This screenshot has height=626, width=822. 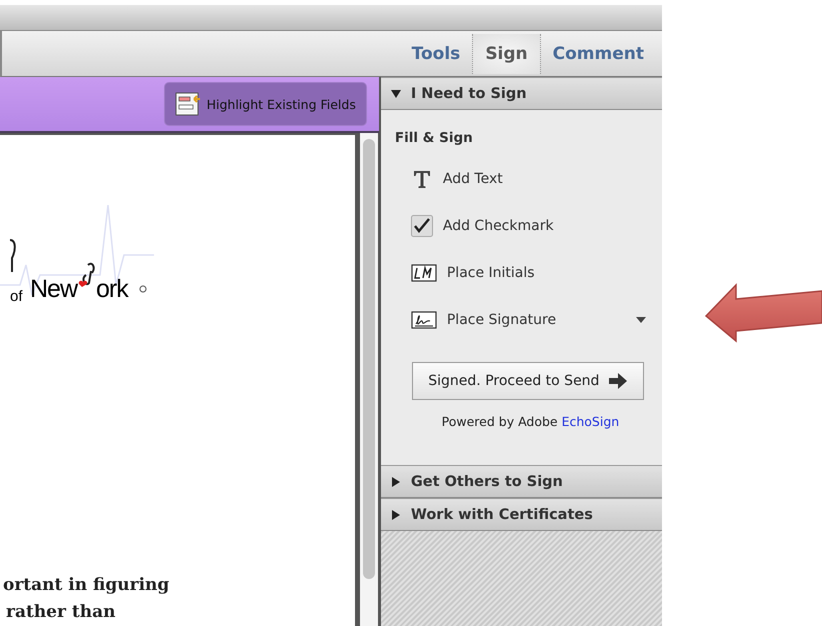 I want to click on dropdown-caret-icon, so click(x=641, y=319).